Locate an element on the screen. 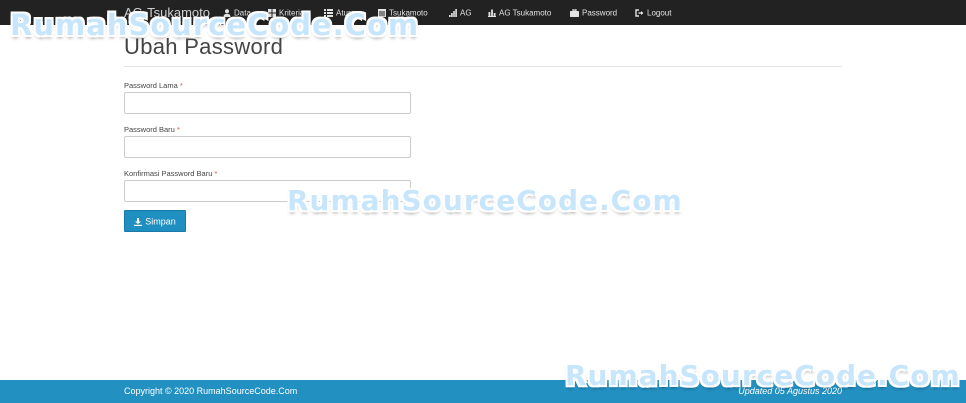 The image size is (966, 403). nav-item-logout: Logout is located at coordinates (653, 12).